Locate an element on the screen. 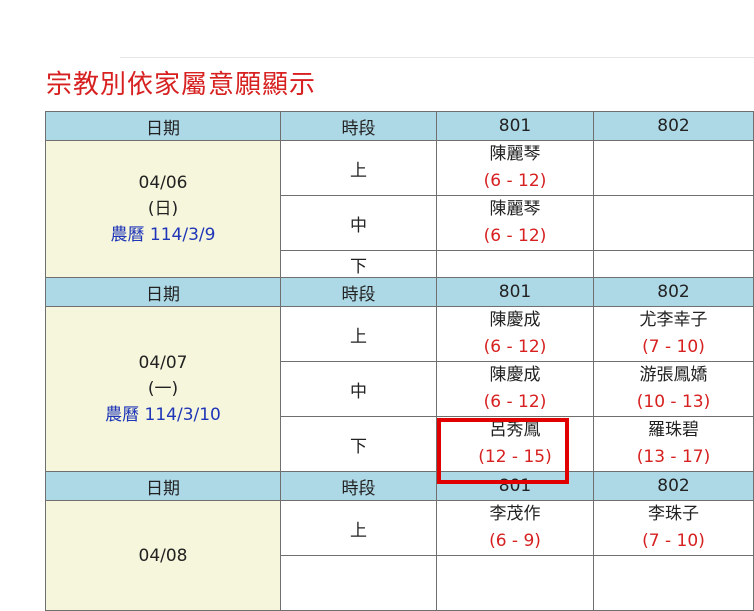 The height and width of the screenshot is (611, 754). booking-range: (10 - 13) is located at coordinates (673, 402).